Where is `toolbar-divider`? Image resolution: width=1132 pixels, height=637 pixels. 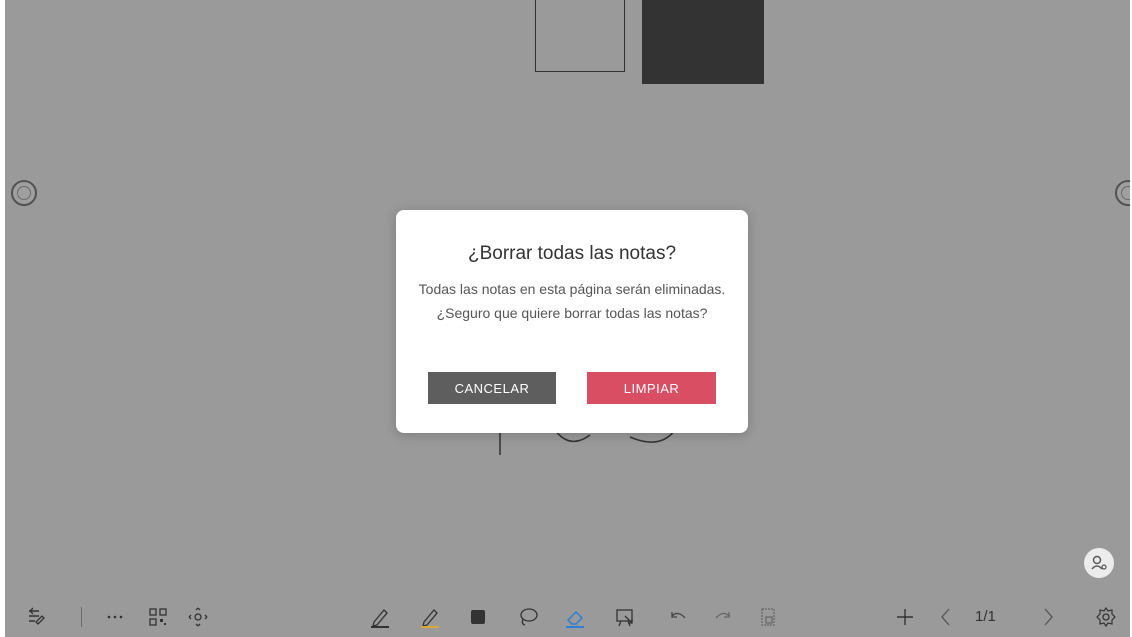
toolbar-divider is located at coordinates (81, 617).